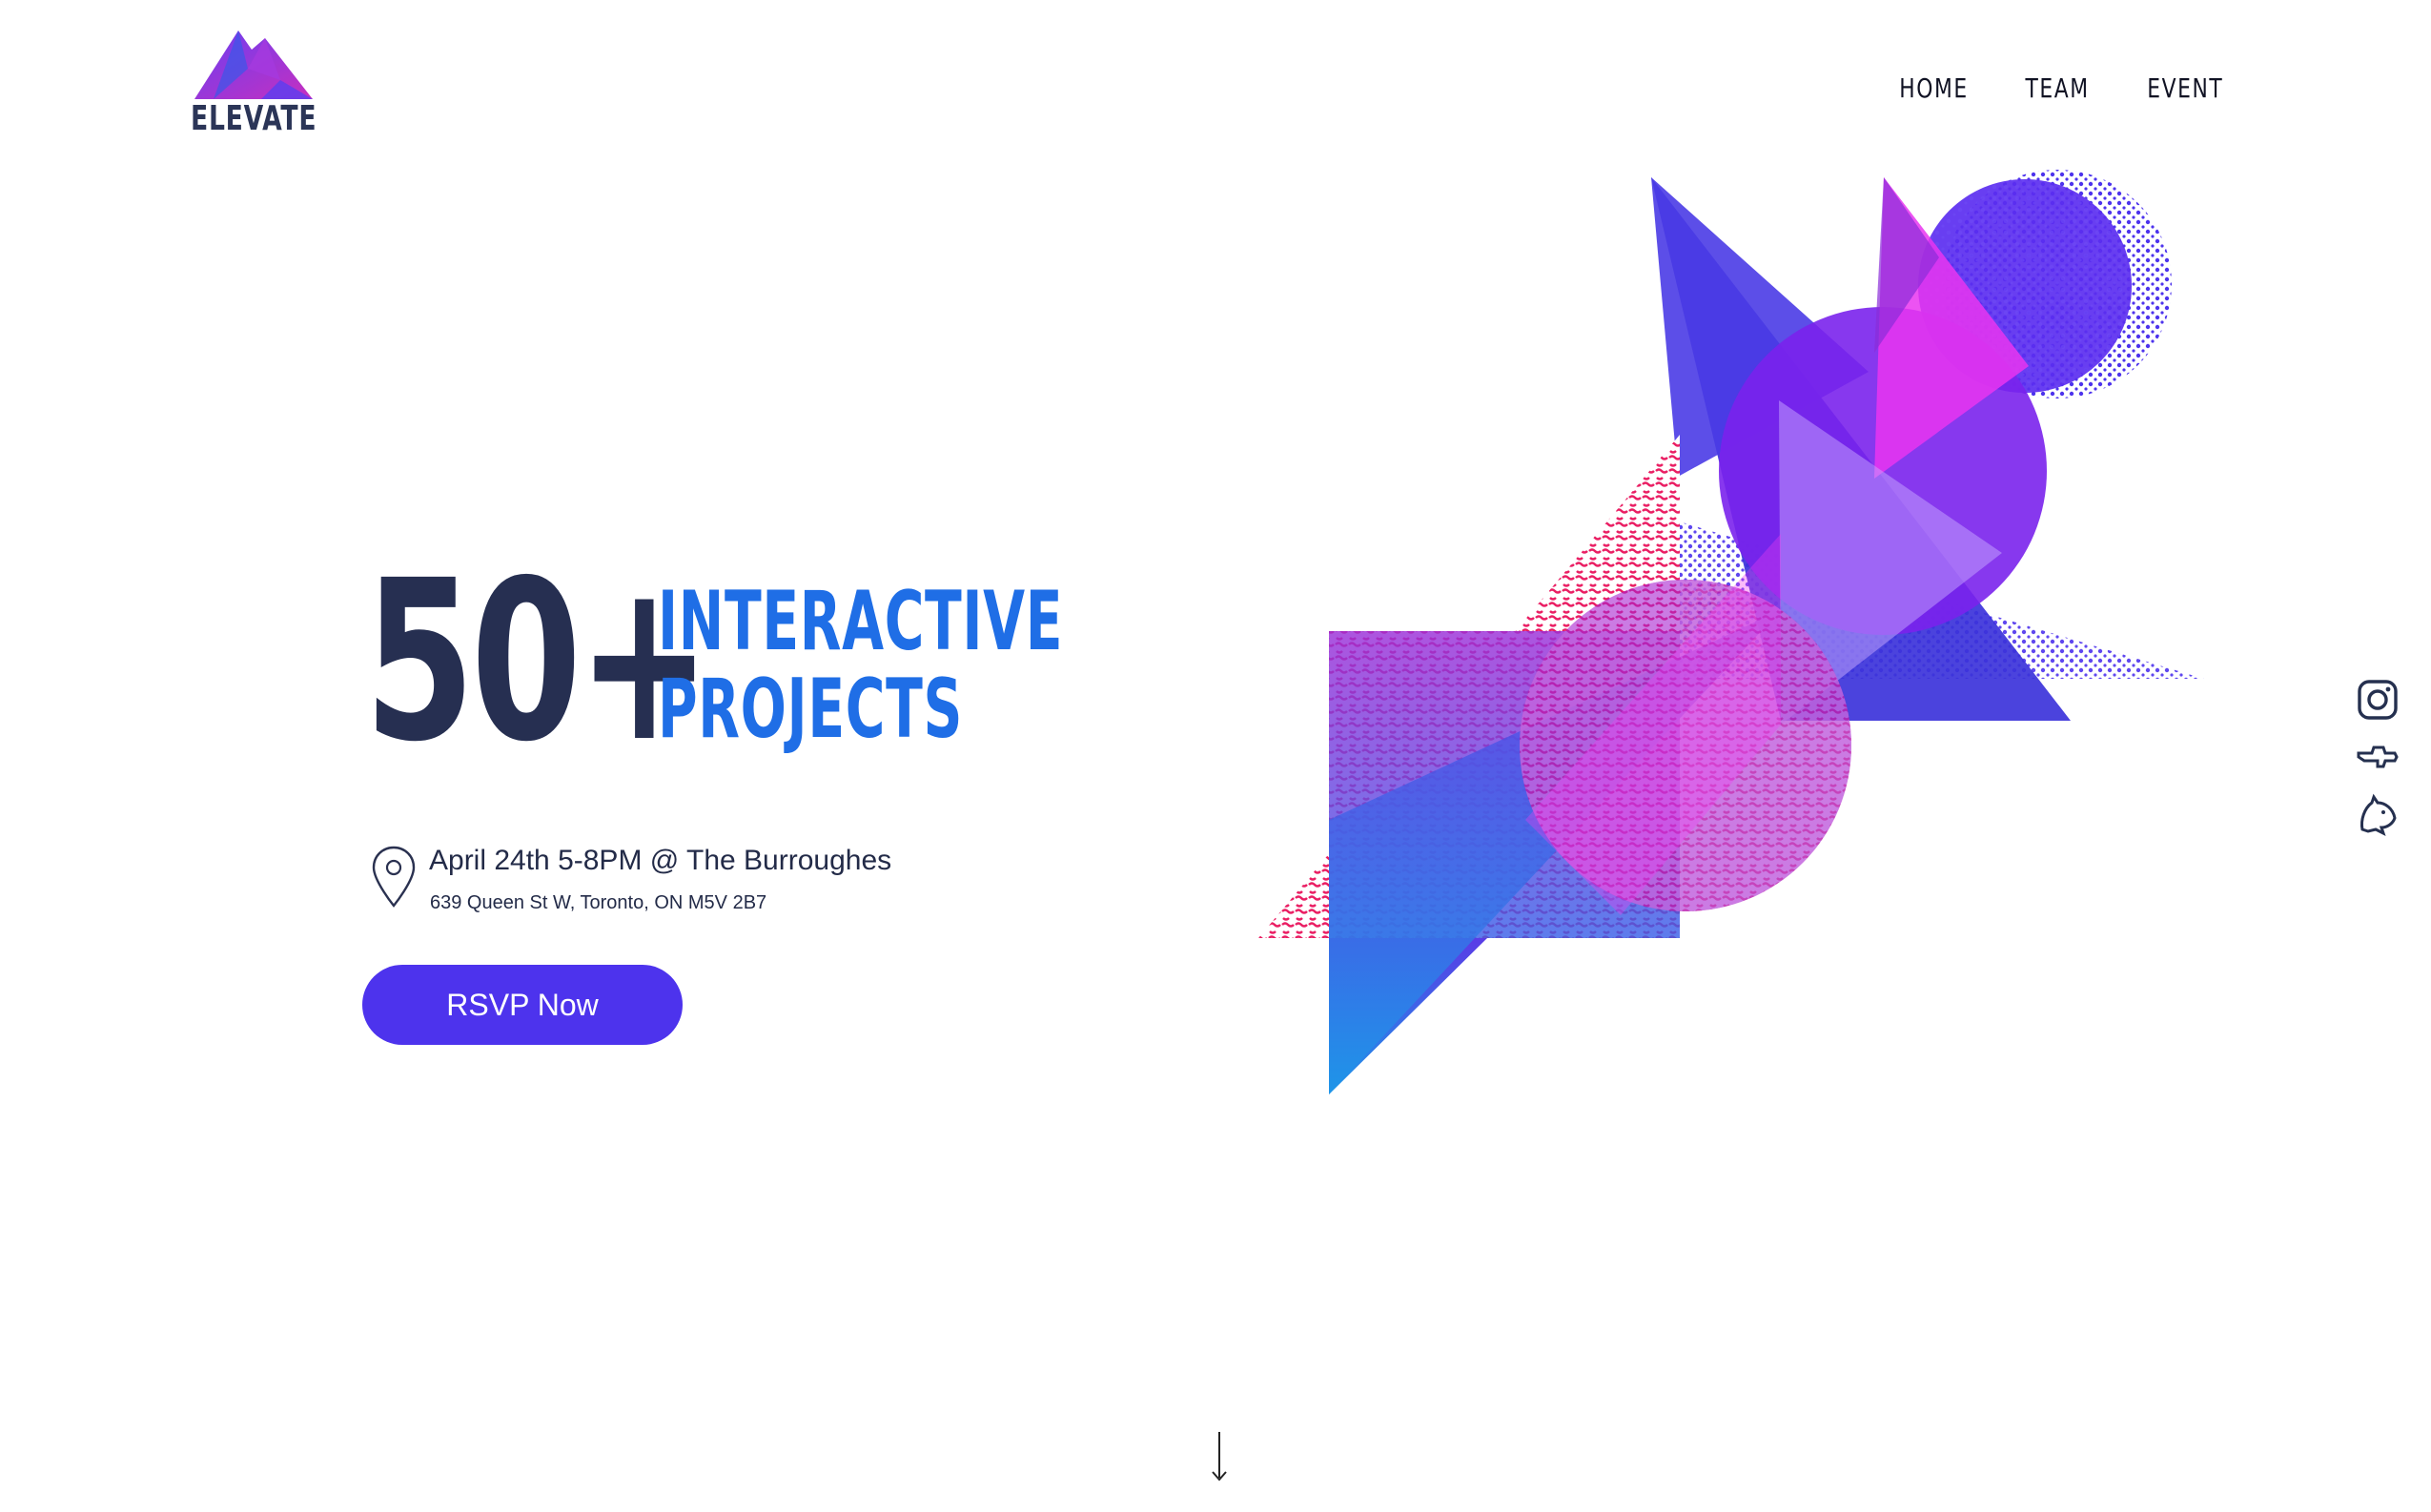  What do you see at coordinates (660, 860) in the screenshot?
I see `event-details: April 24th 5-8PM @ The Burroughes` at bounding box center [660, 860].